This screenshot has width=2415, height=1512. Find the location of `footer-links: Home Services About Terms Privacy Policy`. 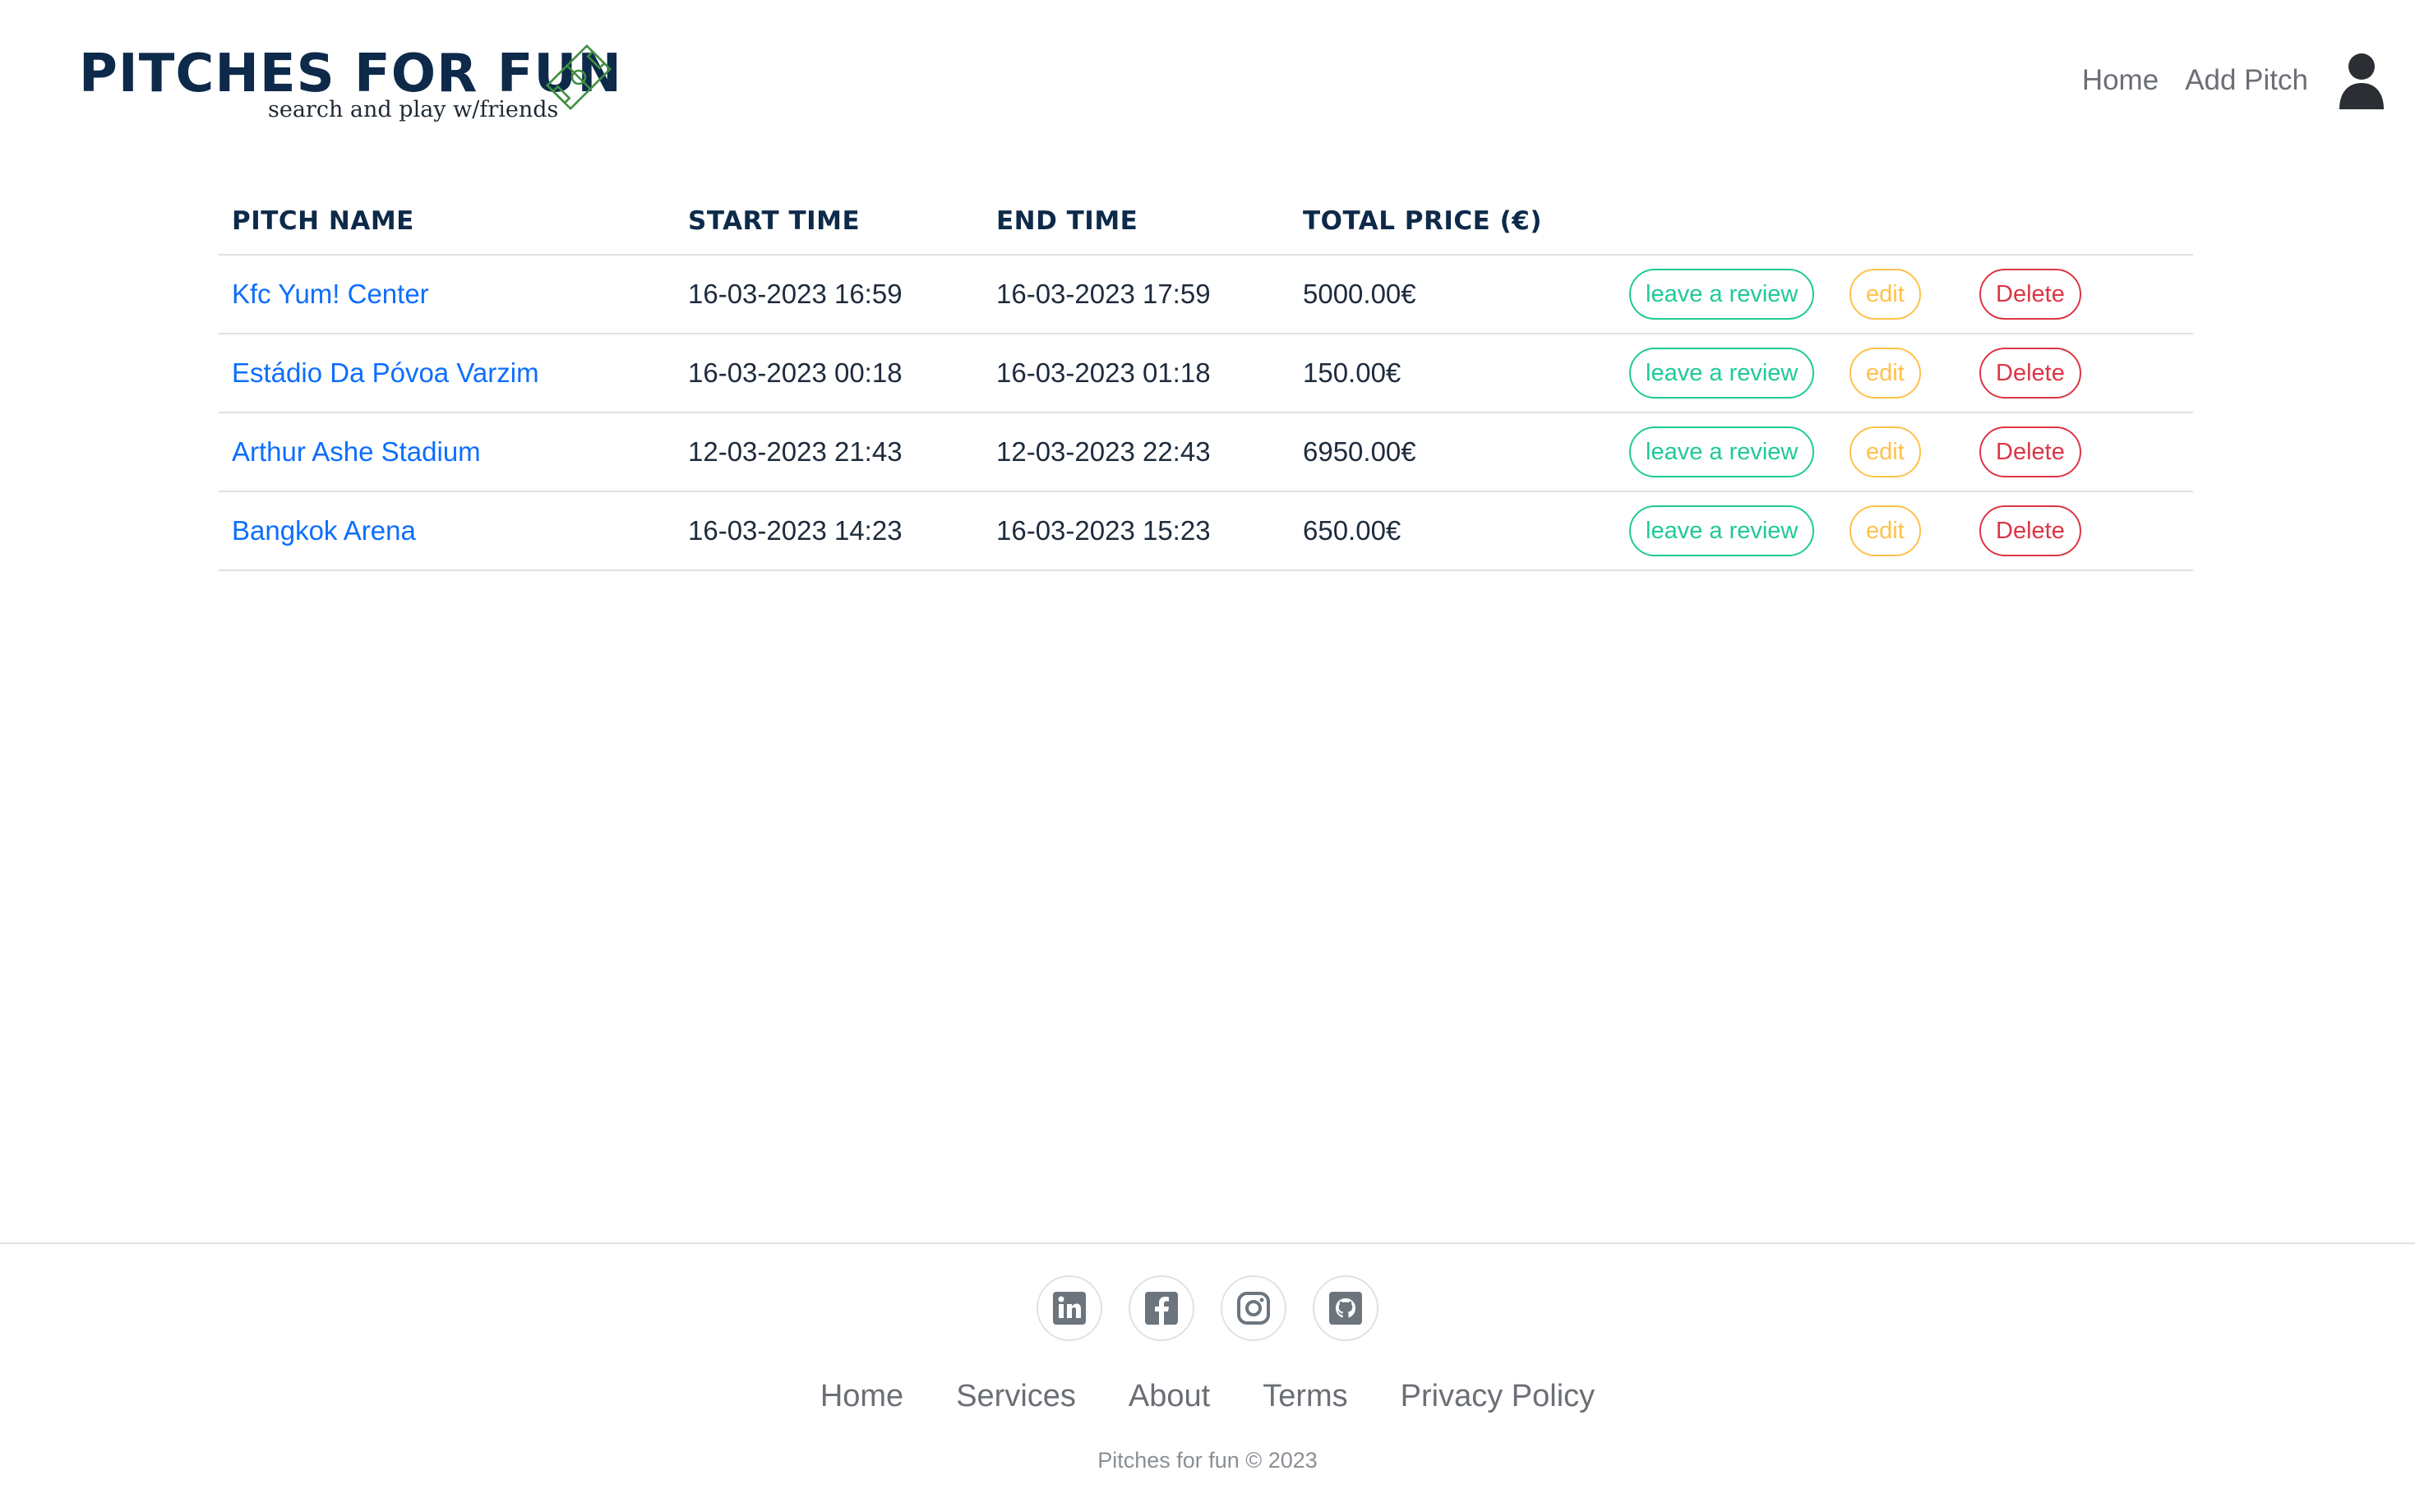

footer-links: Home Services About Terms Privacy Policy is located at coordinates (1207, 1397).